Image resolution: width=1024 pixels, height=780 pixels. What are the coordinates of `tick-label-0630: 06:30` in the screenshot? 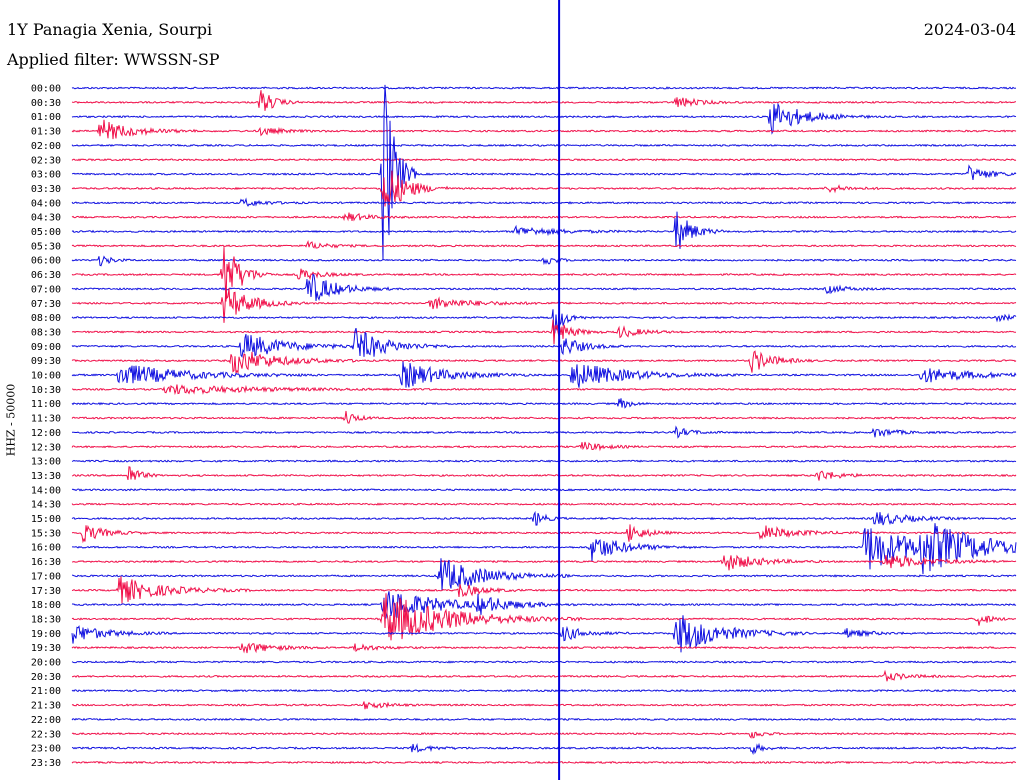 It's located at (46, 275).